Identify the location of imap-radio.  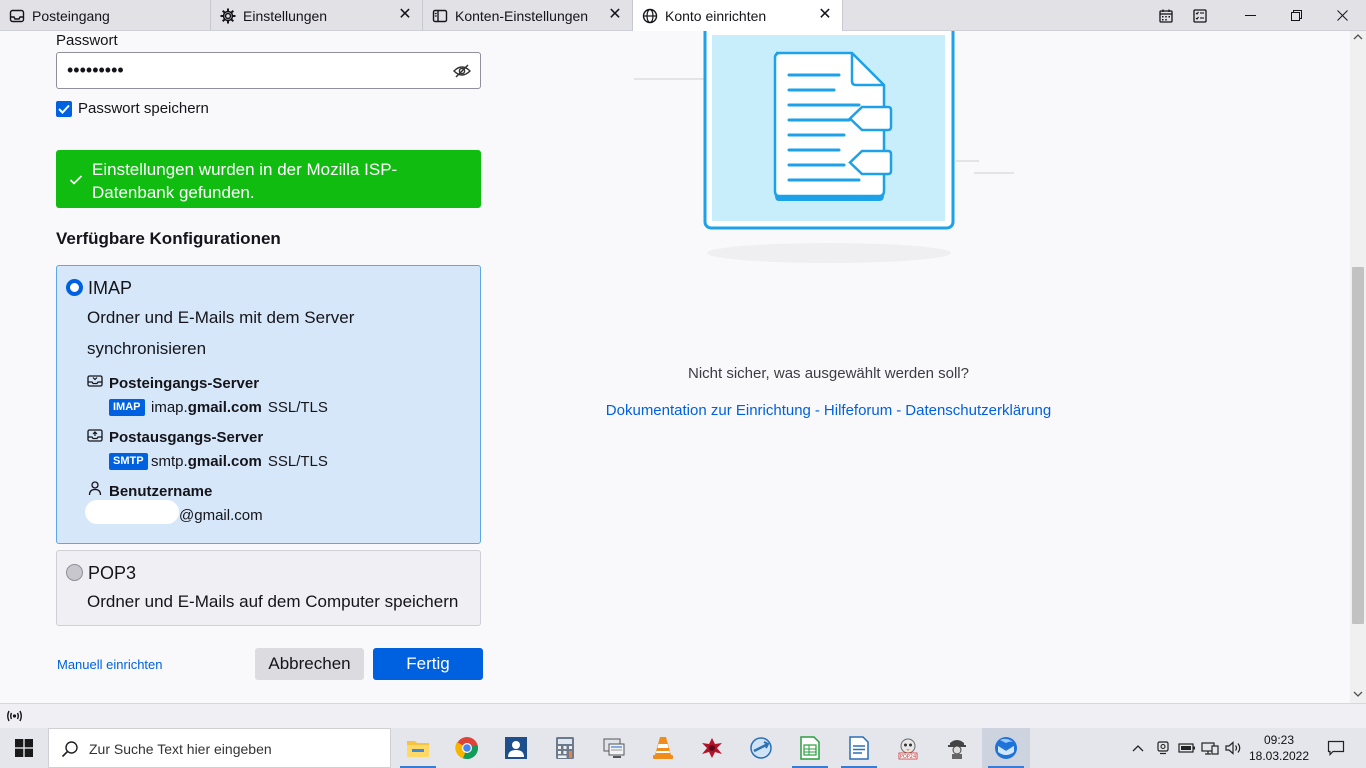
(74, 287).